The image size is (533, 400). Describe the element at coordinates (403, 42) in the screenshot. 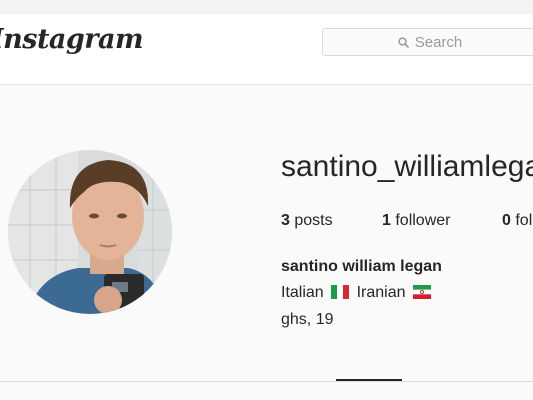

I see `search-icon` at that location.